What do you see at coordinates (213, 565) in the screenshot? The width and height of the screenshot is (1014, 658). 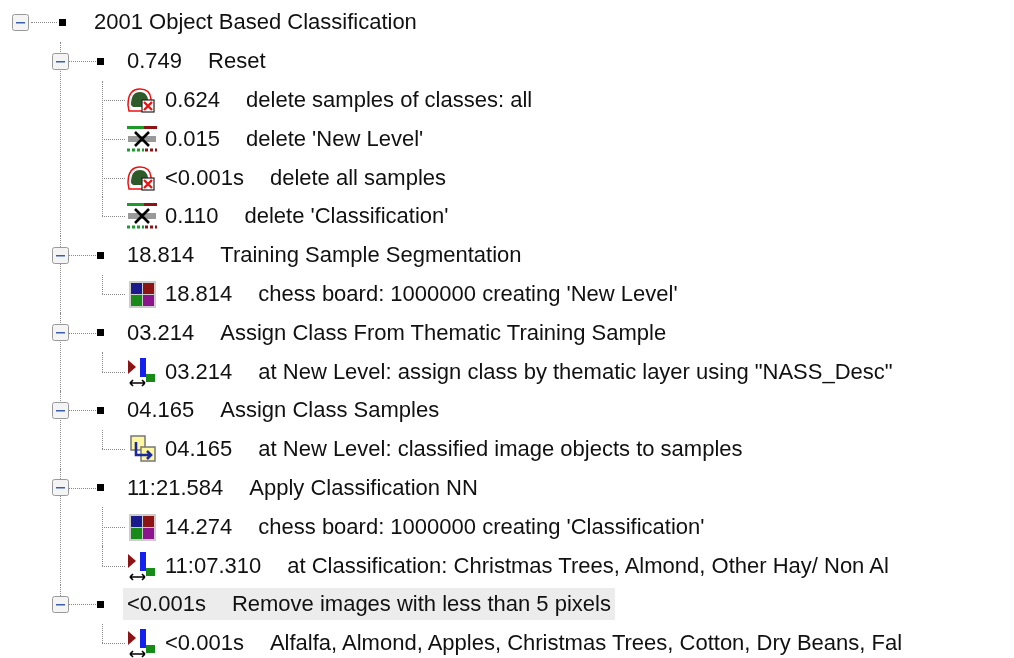 I see `duration-text: 11:07.310` at bounding box center [213, 565].